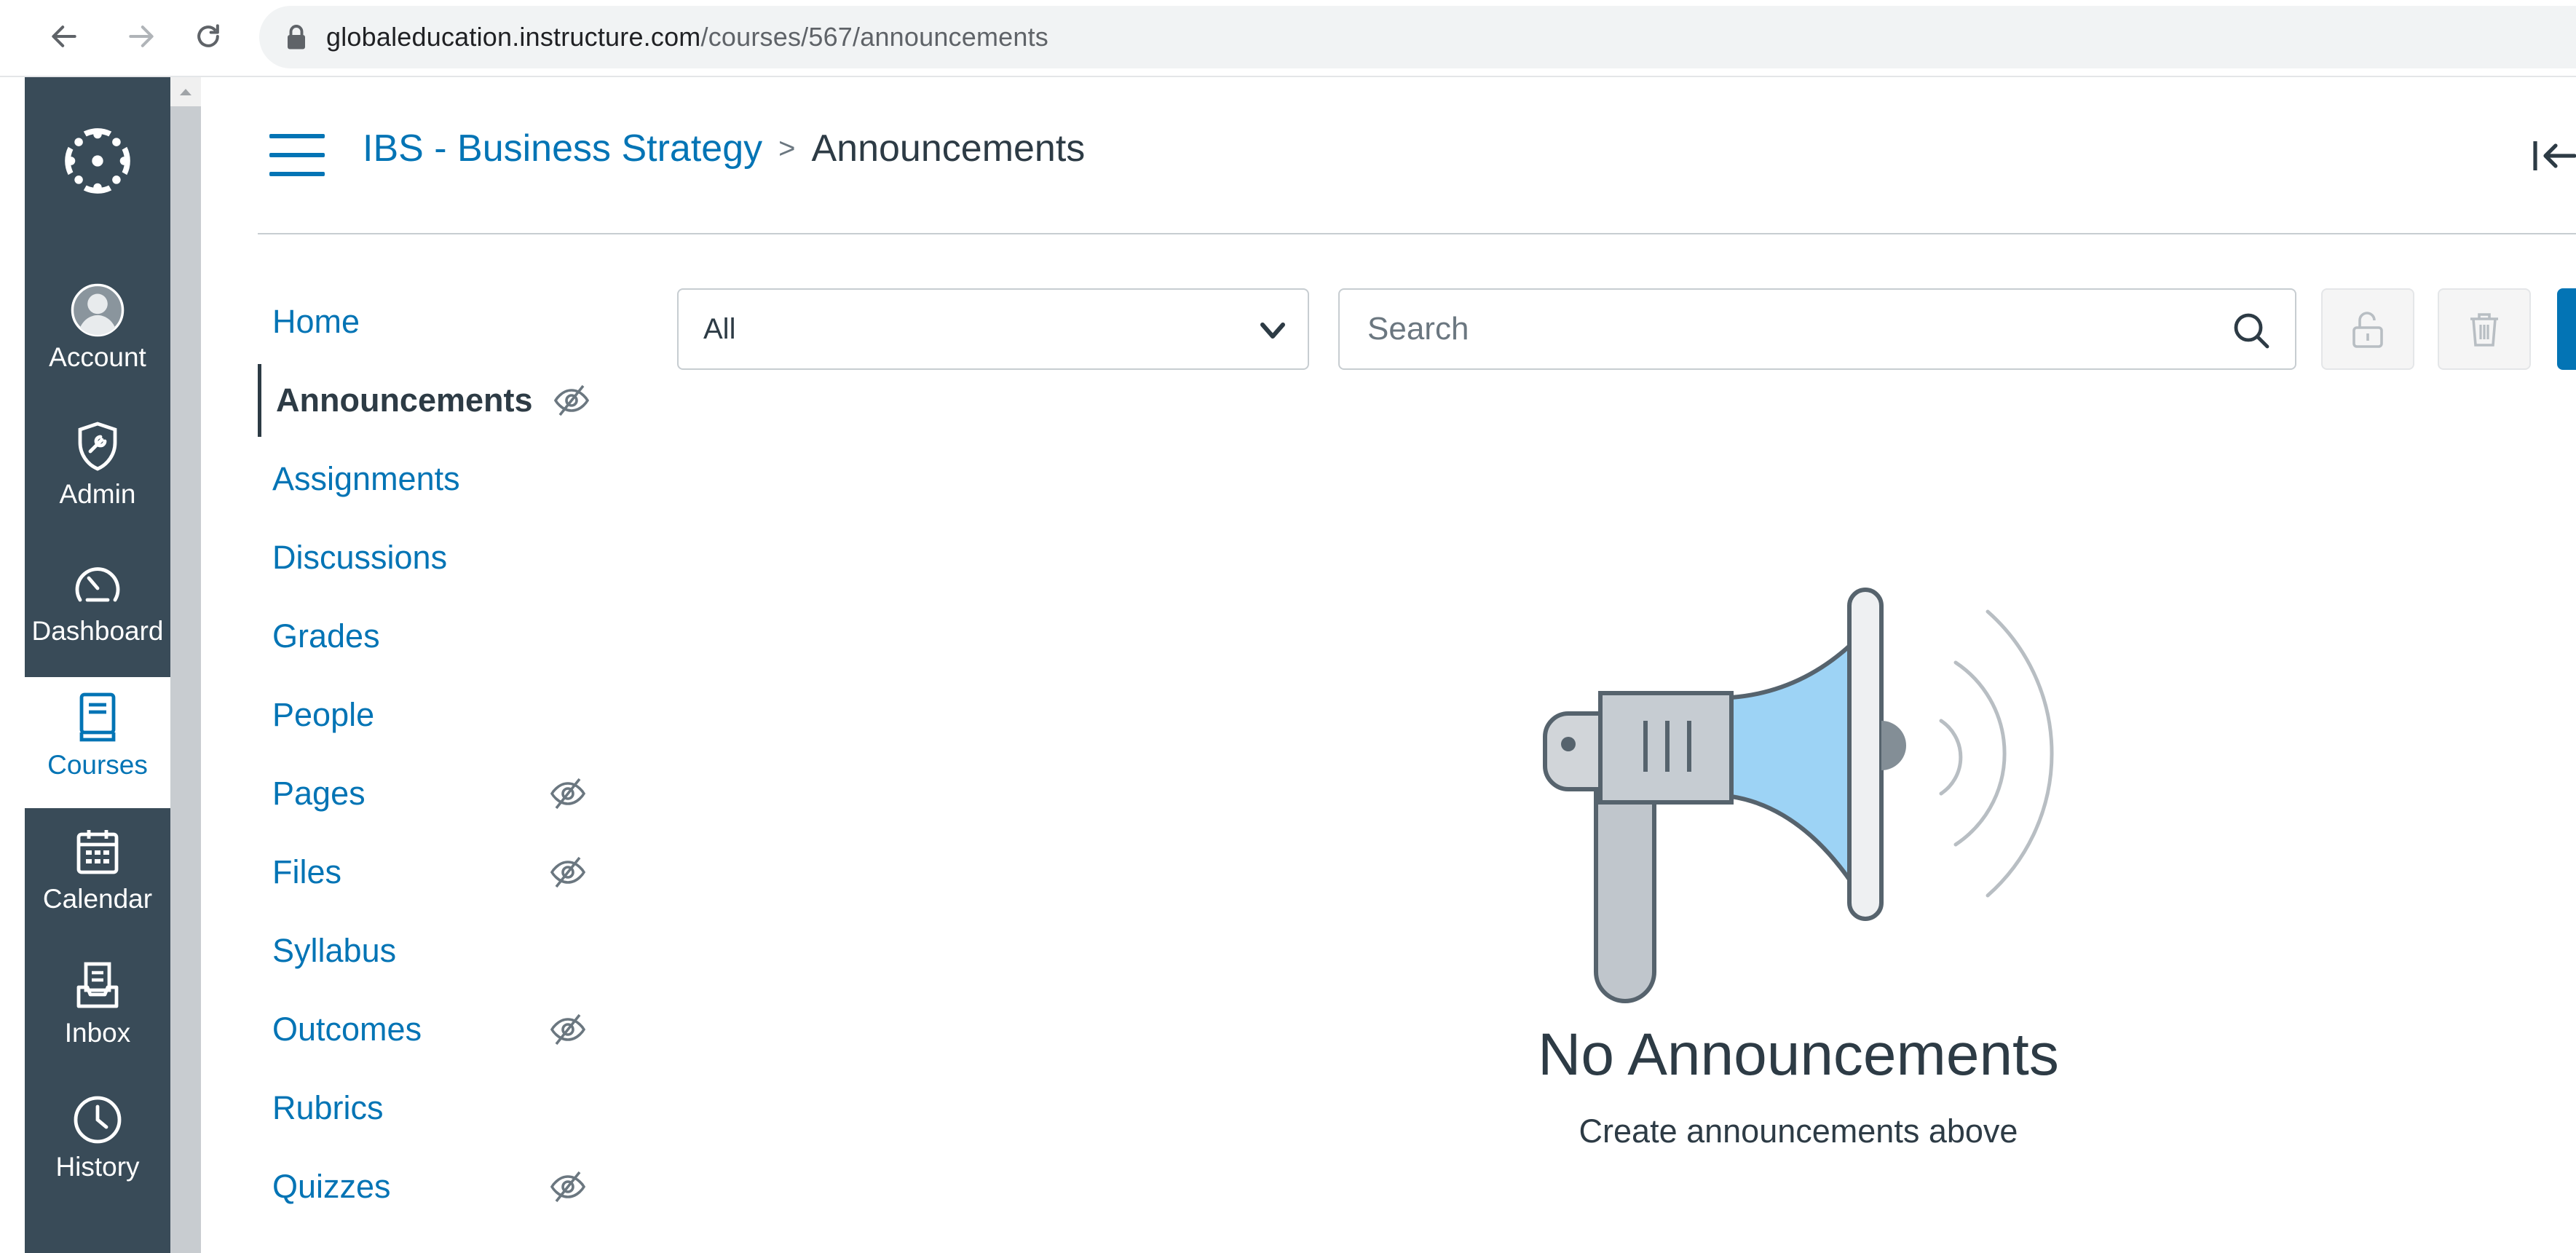 The width and height of the screenshot is (2576, 1253). What do you see at coordinates (12, 665) in the screenshot?
I see `window-edge` at bounding box center [12, 665].